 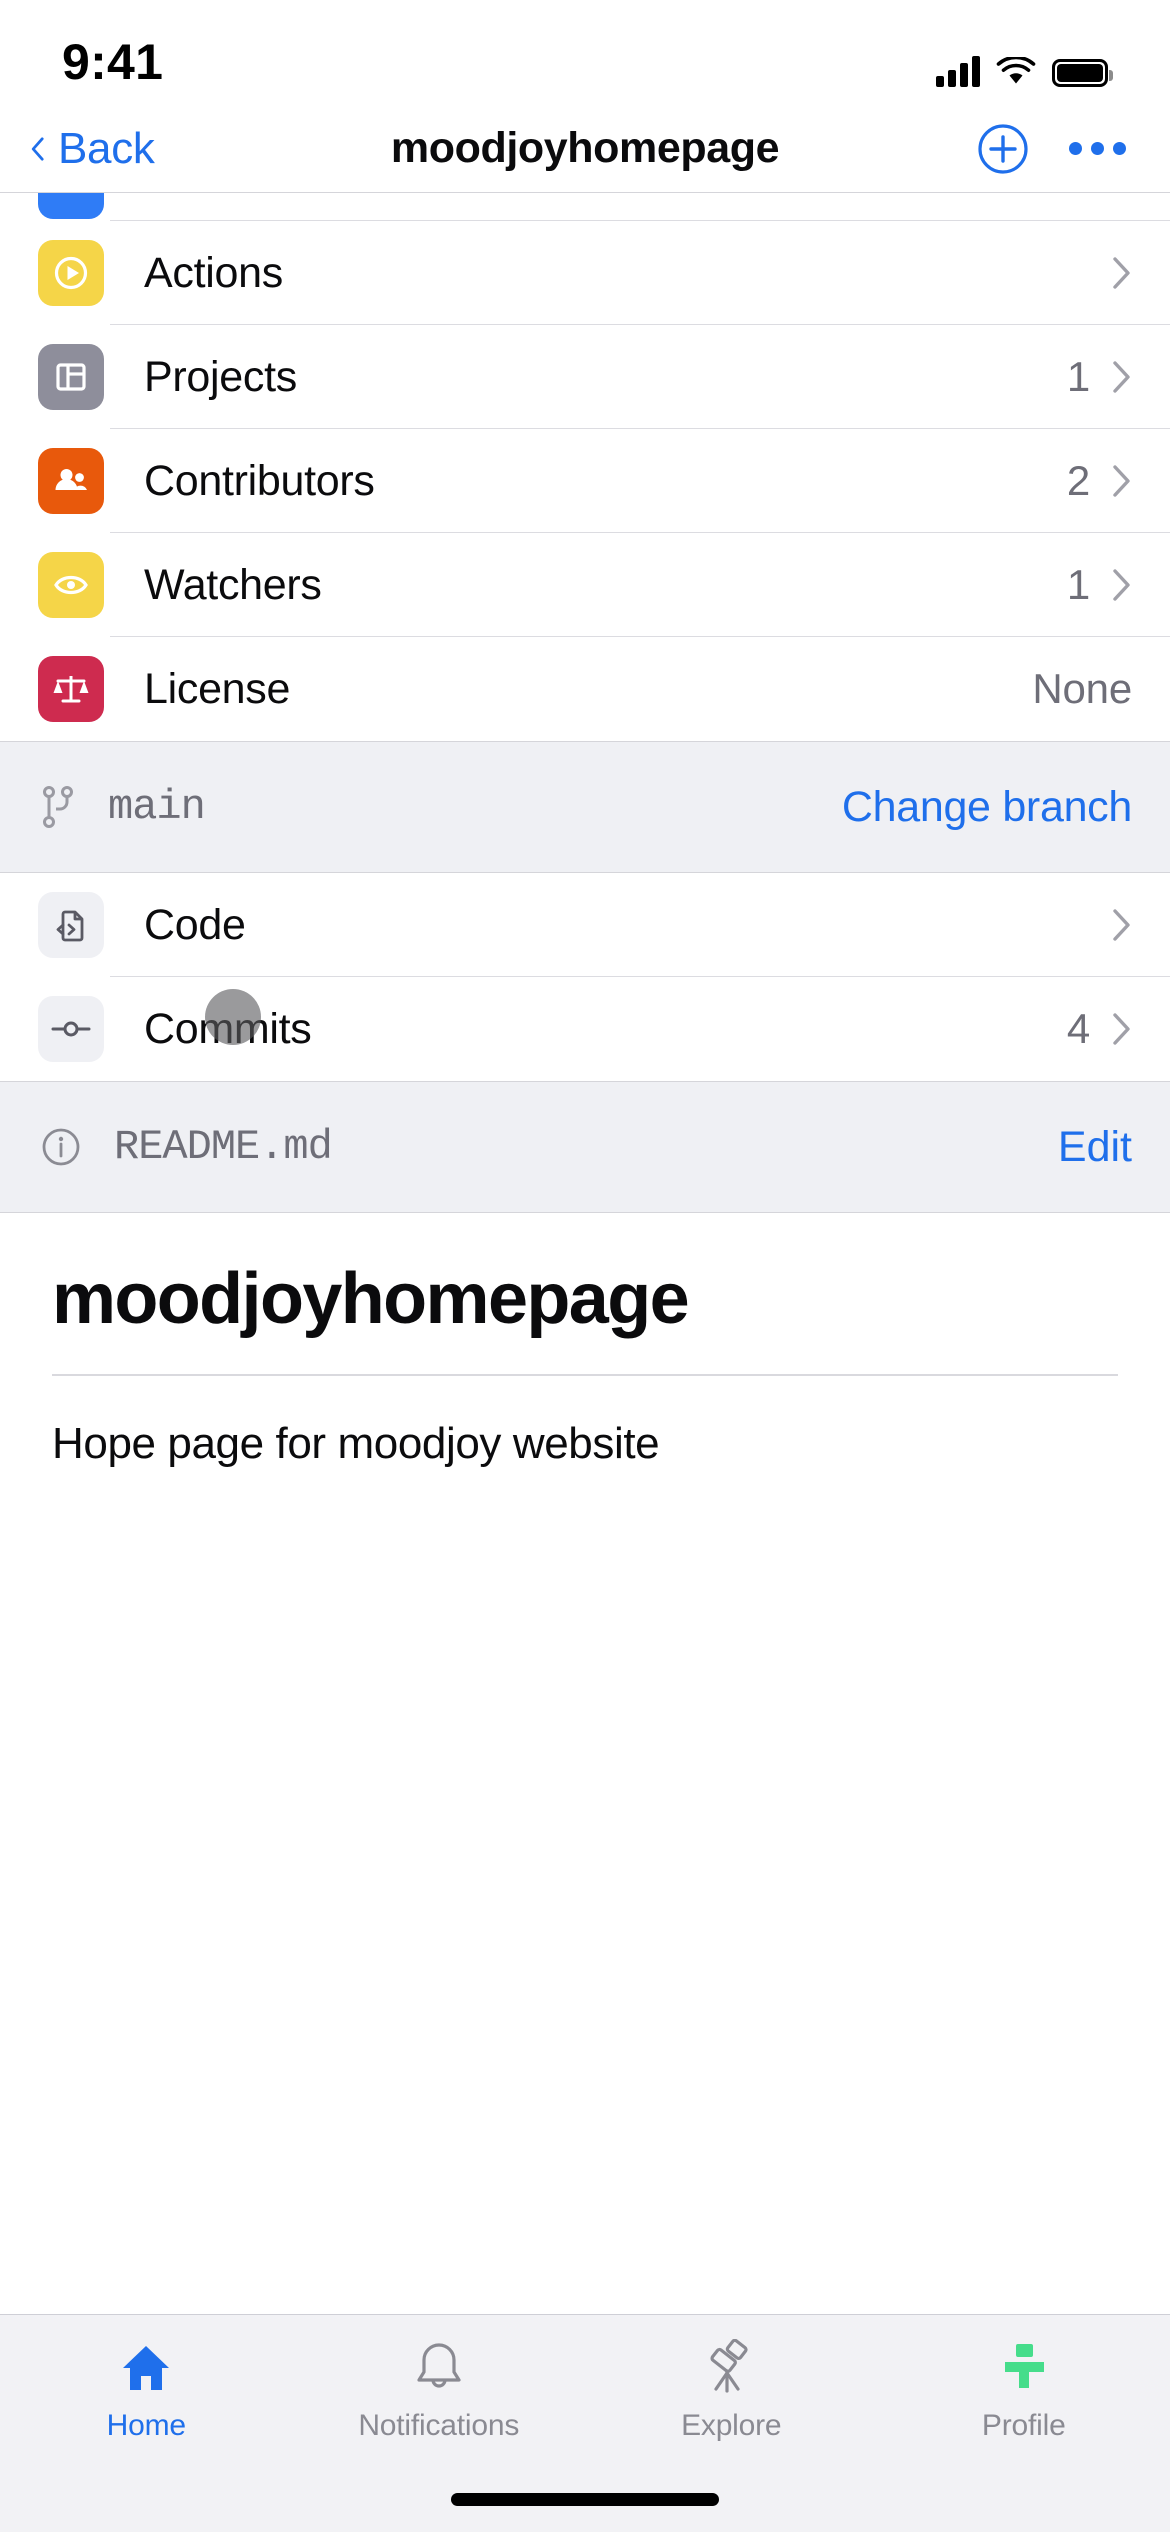 I want to click on info-circle-icon, so click(x=61, y=1147).